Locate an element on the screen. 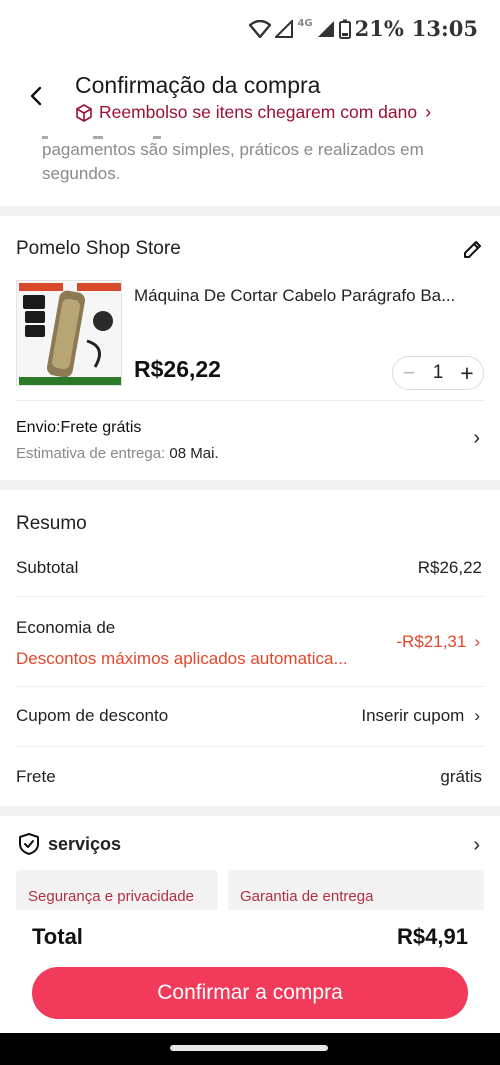 This screenshot has width=500, height=1065. pencil-icon is located at coordinates (473, 249).